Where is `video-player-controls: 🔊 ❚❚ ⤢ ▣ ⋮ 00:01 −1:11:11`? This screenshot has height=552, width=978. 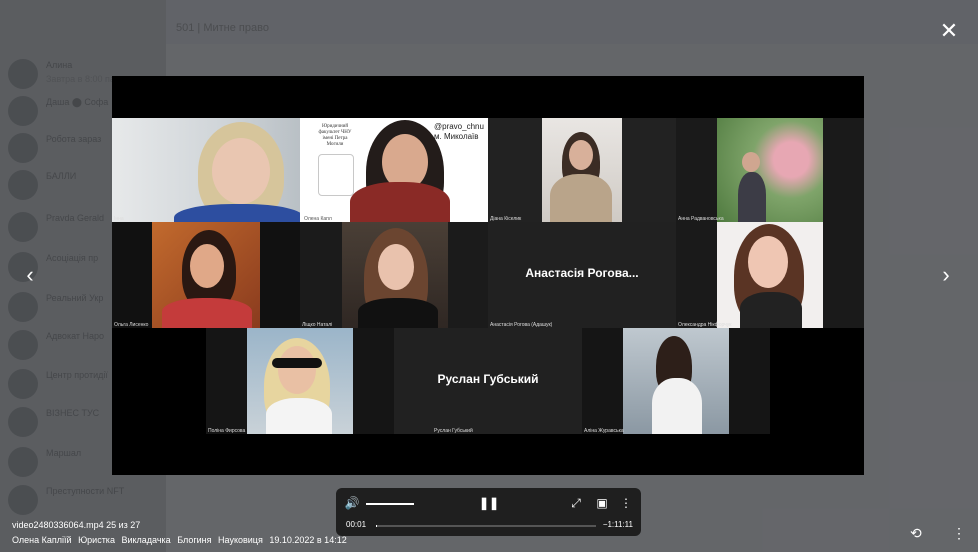
video-player-controls: 🔊 ❚❚ ⤢ ▣ ⋮ 00:01 −1:11:11 is located at coordinates (488, 512).